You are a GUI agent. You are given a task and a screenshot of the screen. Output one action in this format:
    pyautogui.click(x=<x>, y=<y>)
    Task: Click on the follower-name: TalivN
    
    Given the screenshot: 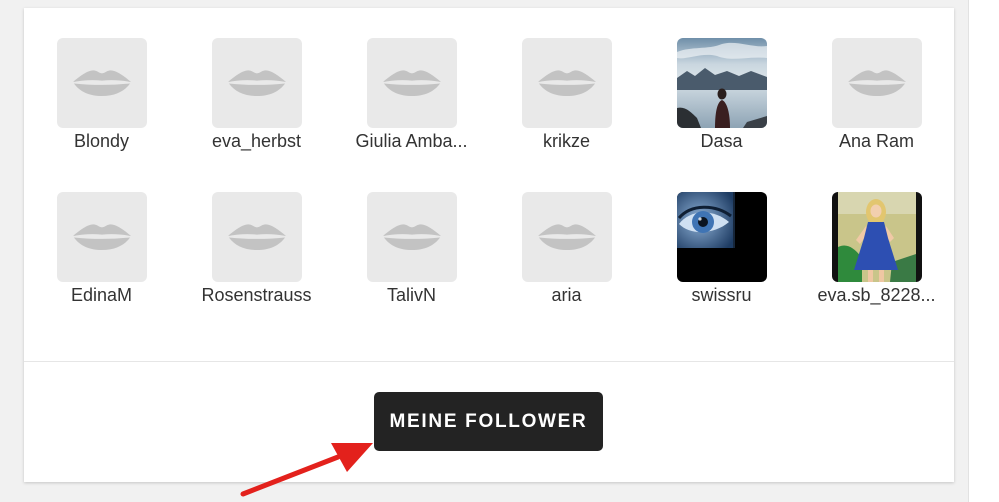 What is the action you would take?
    pyautogui.click(x=411, y=295)
    